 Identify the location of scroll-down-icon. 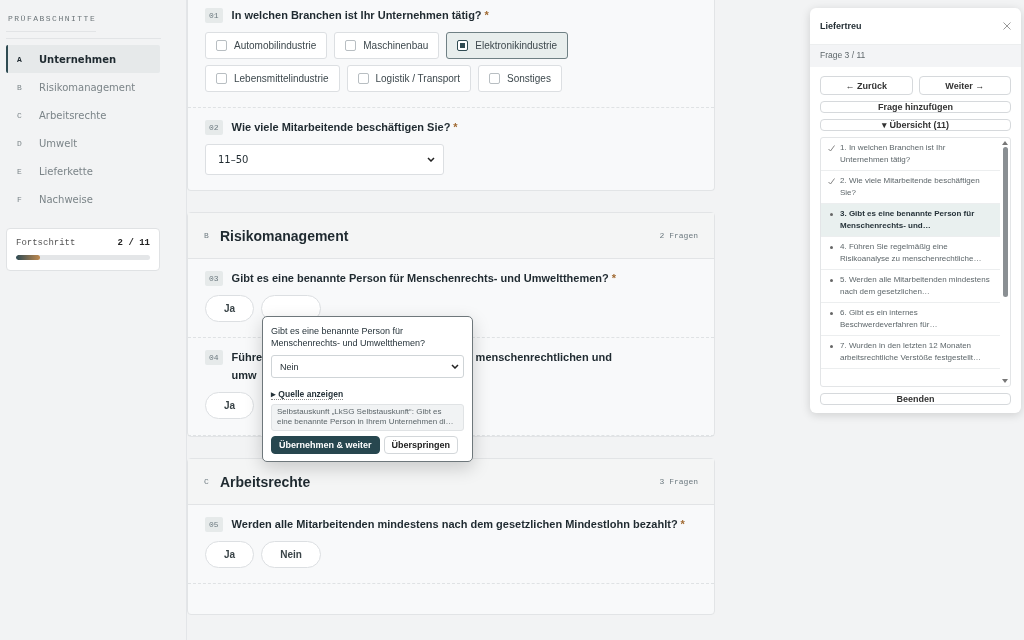
(1005, 381).